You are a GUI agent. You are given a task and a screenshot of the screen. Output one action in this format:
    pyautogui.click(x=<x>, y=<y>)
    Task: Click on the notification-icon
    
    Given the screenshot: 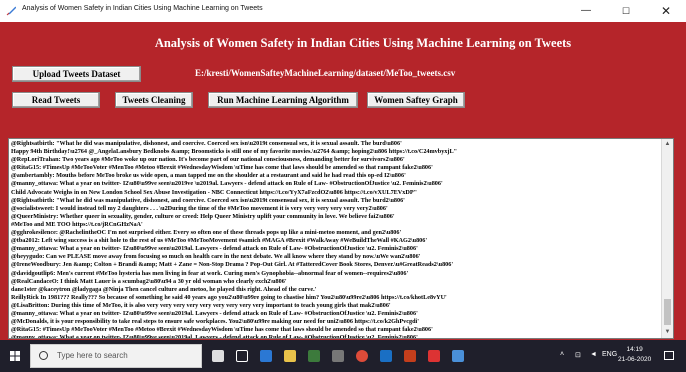 What is the action you would take?
    pyautogui.click(x=669, y=355)
    